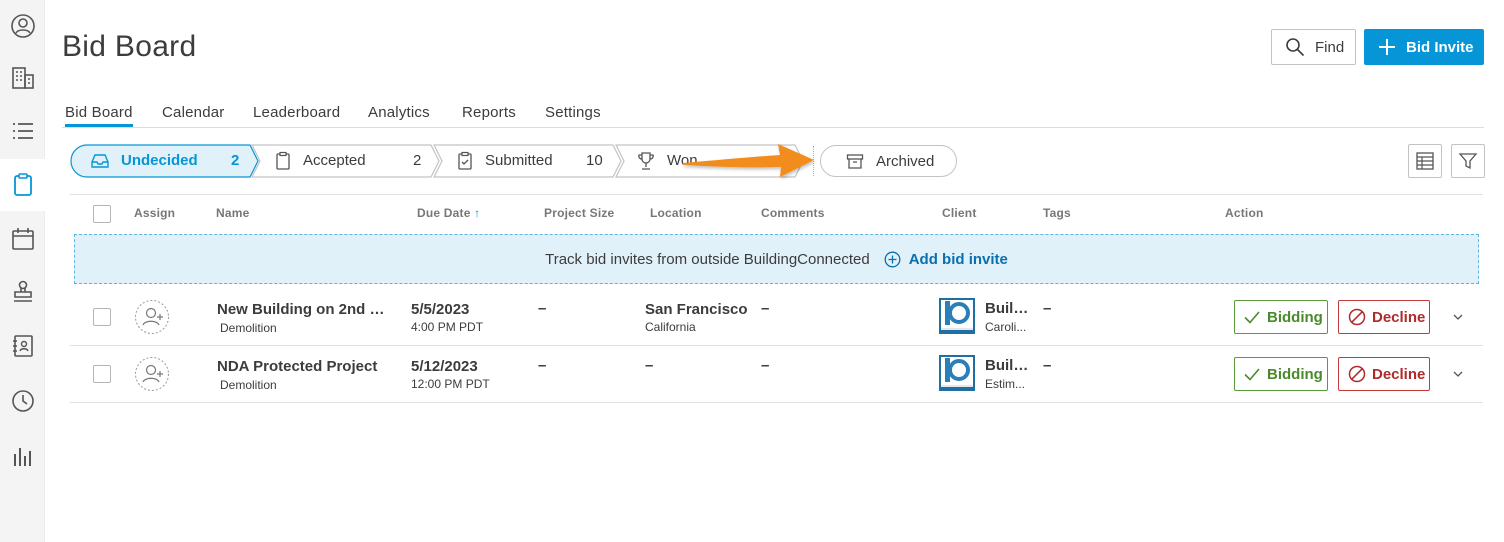  What do you see at coordinates (573, 112) in the screenshot?
I see `tab-settings: Settings` at bounding box center [573, 112].